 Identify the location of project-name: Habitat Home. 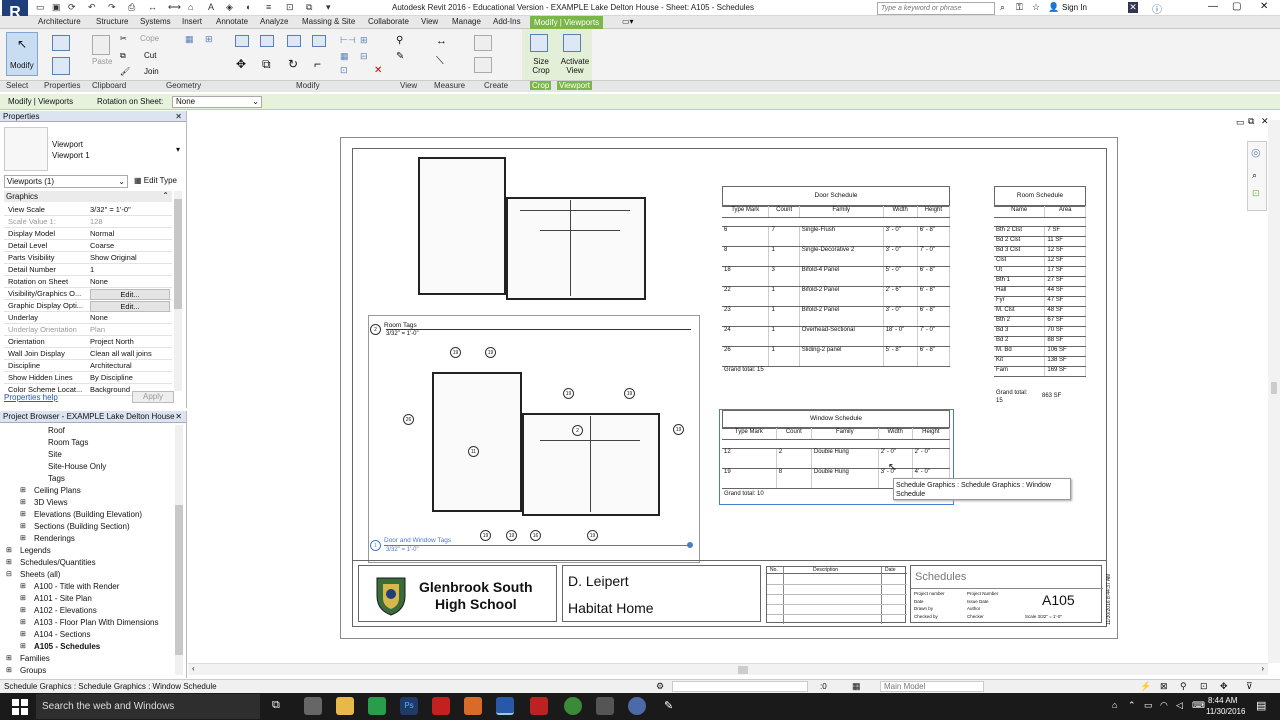
(611, 608).